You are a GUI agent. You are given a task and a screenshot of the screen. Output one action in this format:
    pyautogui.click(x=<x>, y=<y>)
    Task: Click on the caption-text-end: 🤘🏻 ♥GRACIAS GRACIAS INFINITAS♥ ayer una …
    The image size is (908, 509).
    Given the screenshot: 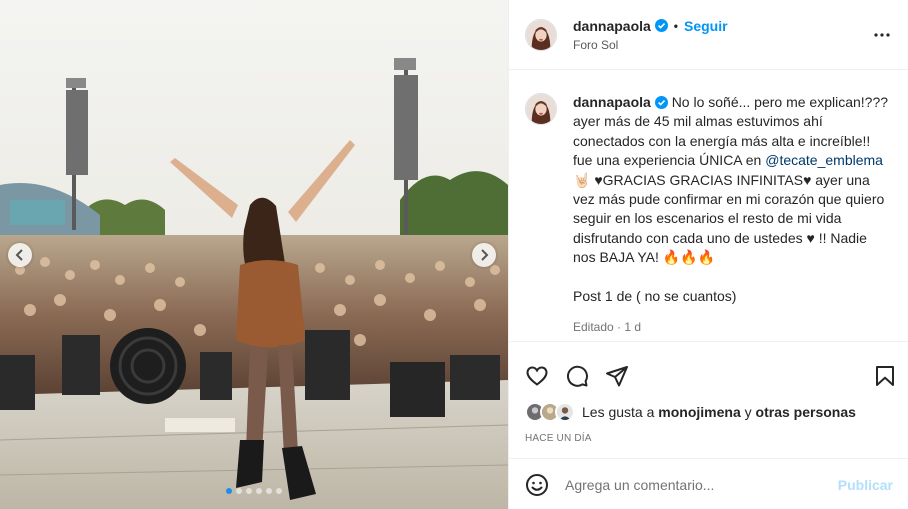 What is the action you would take?
    pyautogui.click(x=729, y=218)
    